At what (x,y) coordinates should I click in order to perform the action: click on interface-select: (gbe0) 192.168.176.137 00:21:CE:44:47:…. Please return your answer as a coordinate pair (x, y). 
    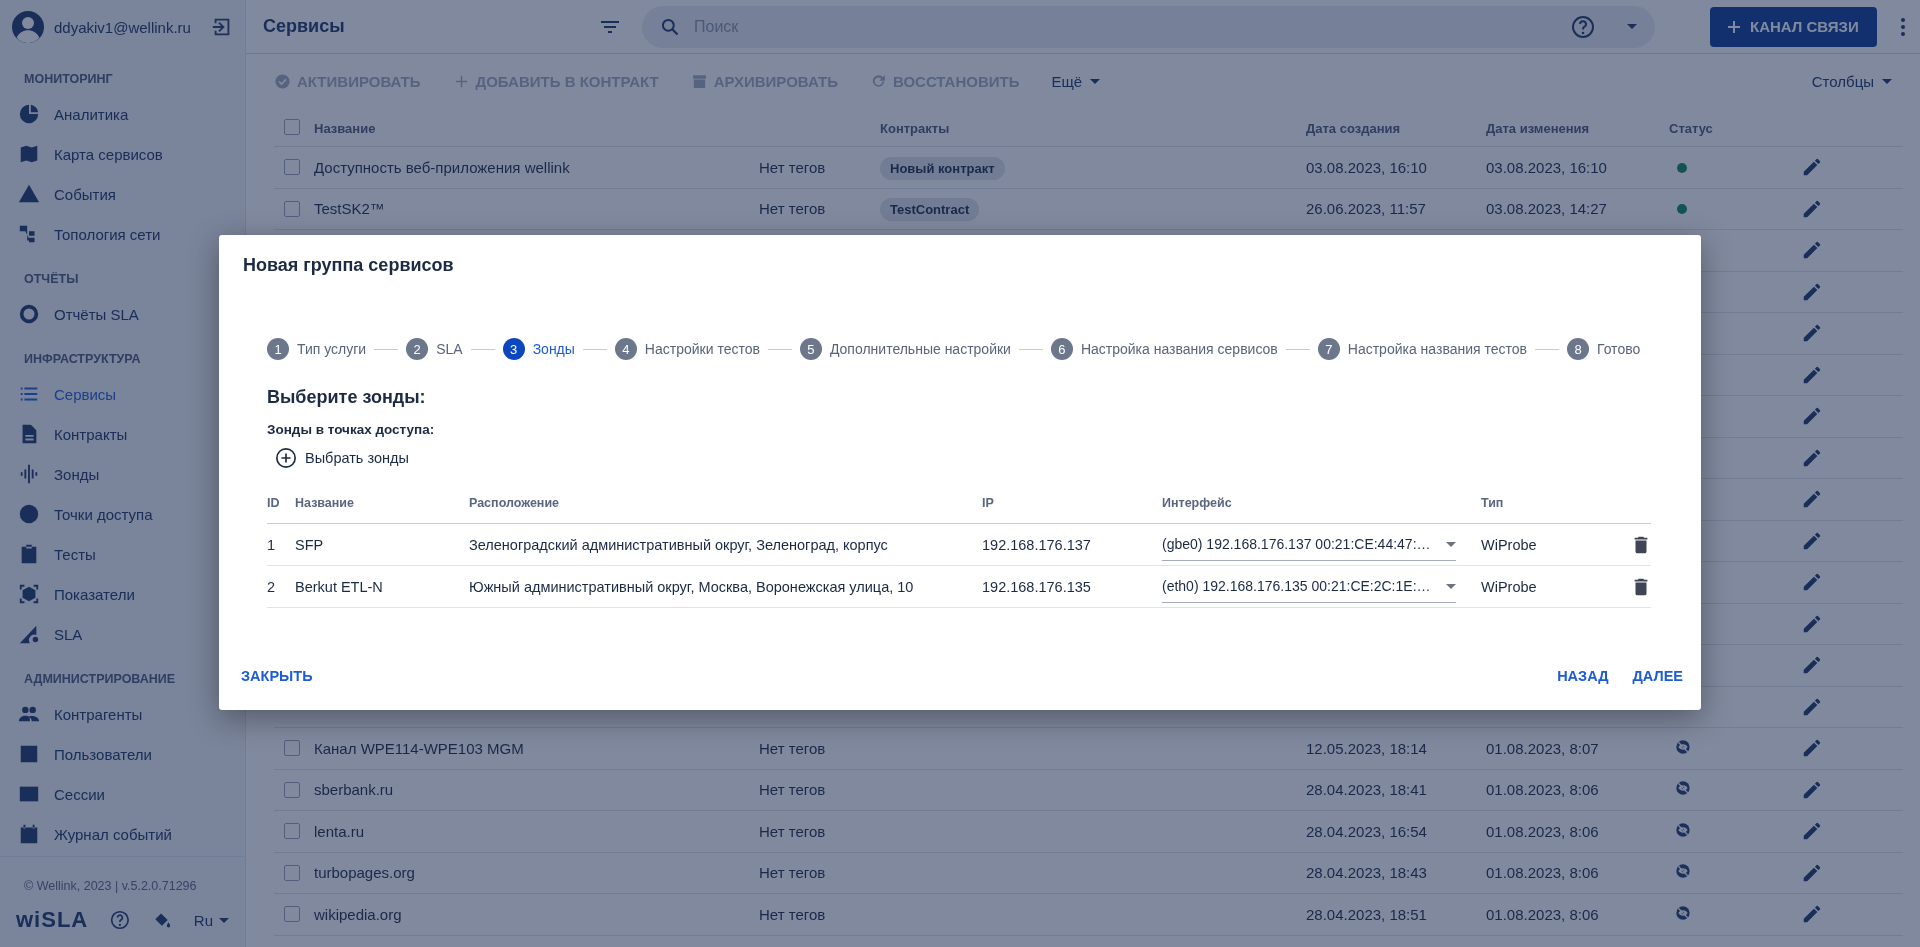
    Looking at the image, I should click on (1309, 544).